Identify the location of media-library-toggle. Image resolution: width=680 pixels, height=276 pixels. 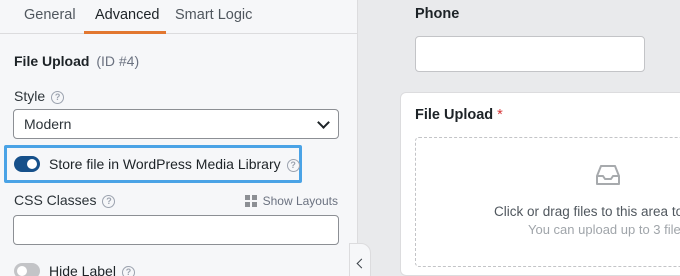
(27, 164).